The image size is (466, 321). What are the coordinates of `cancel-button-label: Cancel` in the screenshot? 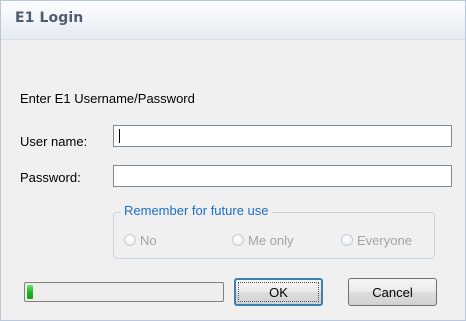 It's located at (392, 292).